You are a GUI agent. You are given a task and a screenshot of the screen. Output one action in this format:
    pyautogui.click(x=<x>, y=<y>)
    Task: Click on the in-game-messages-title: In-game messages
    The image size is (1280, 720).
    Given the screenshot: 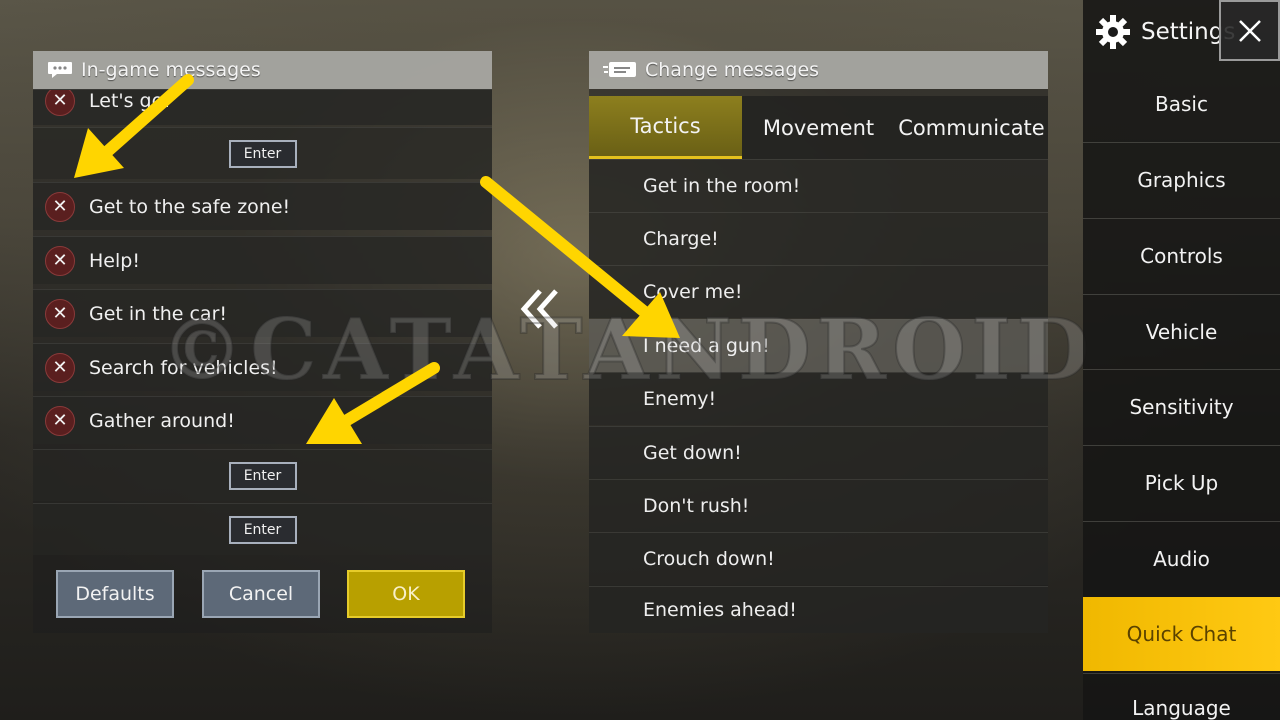 What is the action you would take?
    pyautogui.click(x=171, y=70)
    